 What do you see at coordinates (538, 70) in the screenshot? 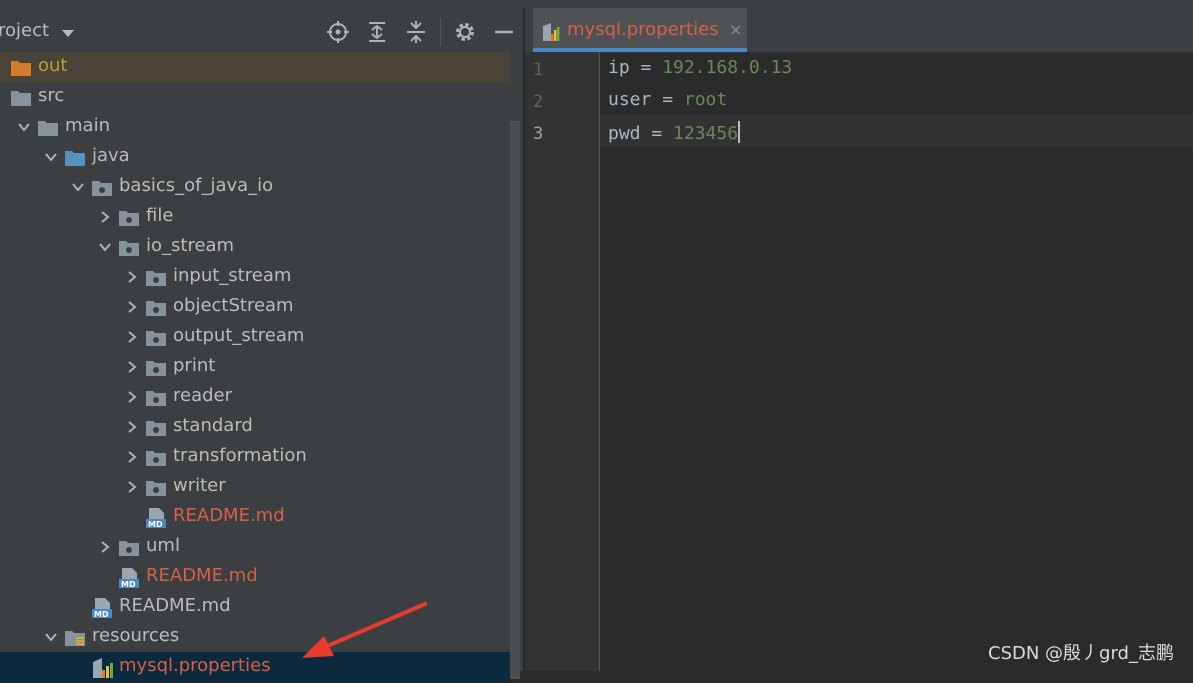
I see `line-number: 1` at bounding box center [538, 70].